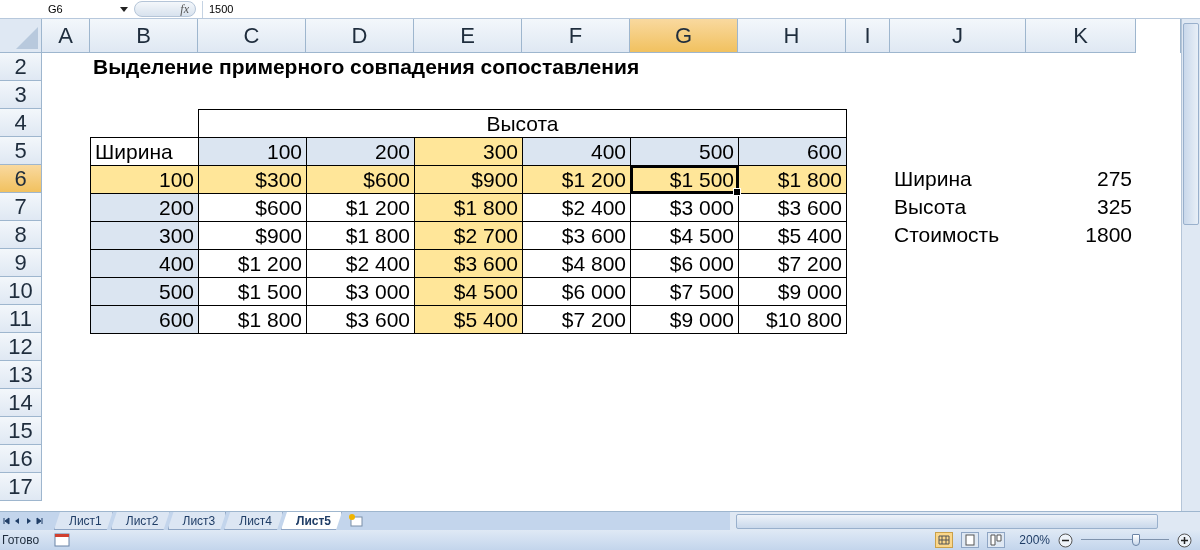 The image size is (1200, 550). I want to click on horizontal-scrollbar, so click(965, 521).